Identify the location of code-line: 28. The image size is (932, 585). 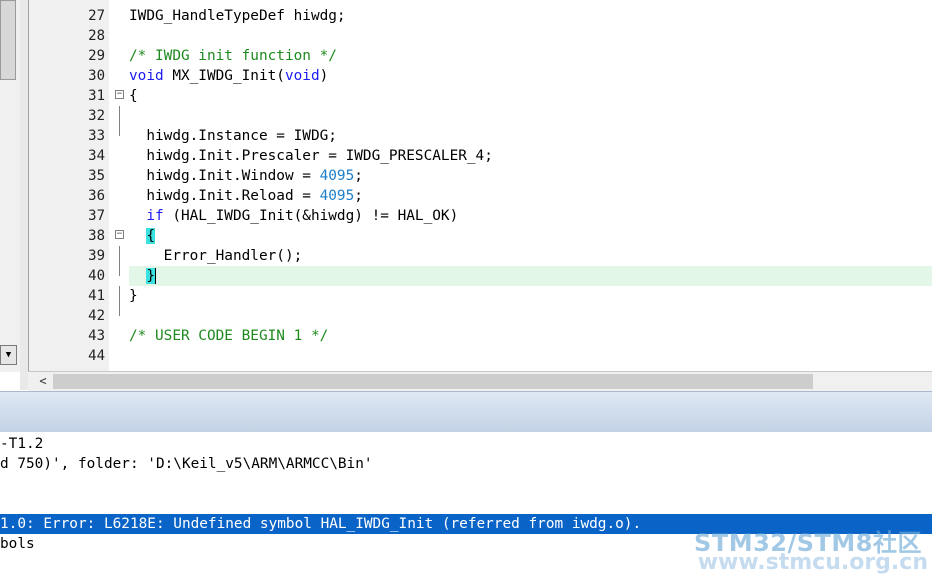
(480, 36).